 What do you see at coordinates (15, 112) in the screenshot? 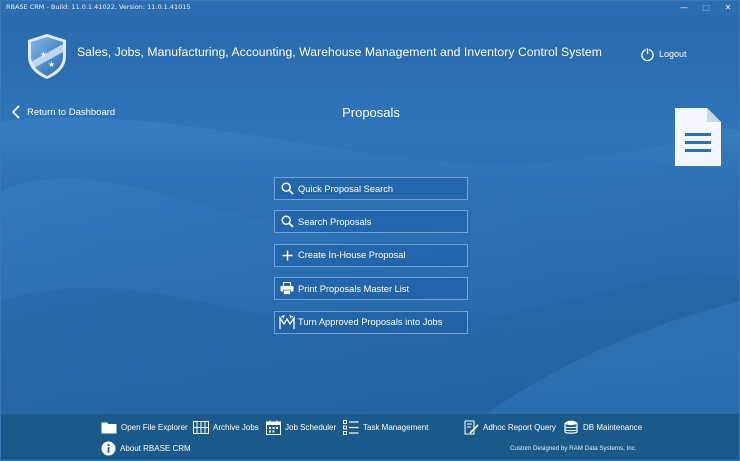
I see `chevron-left-icon` at bounding box center [15, 112].